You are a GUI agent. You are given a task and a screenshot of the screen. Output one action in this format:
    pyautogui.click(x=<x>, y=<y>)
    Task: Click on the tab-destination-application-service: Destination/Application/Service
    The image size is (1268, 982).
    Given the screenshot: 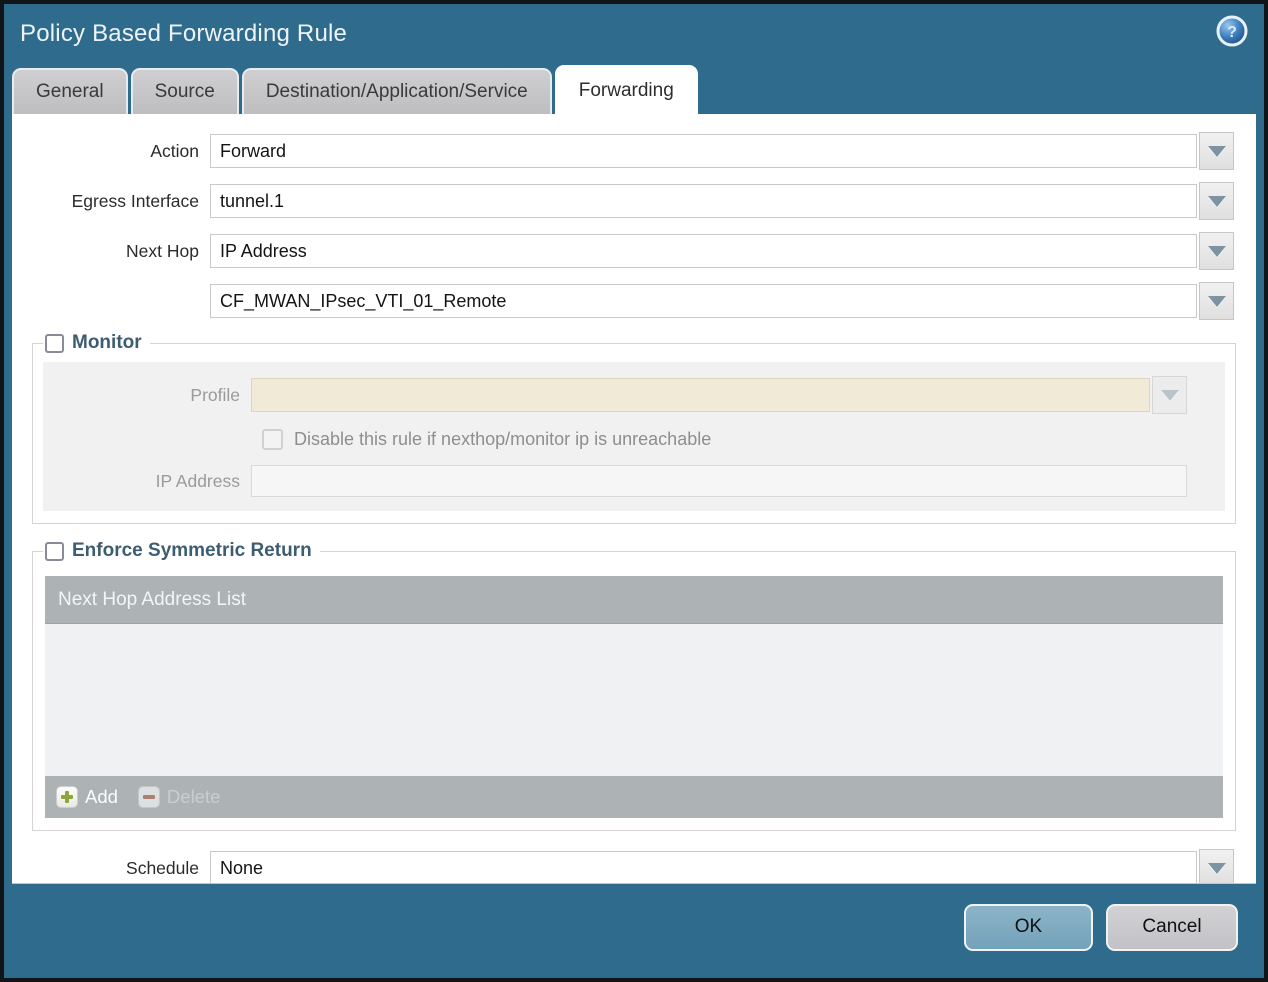 What is the action you would take?
    pyautogui.click(x=396, y=91)
    